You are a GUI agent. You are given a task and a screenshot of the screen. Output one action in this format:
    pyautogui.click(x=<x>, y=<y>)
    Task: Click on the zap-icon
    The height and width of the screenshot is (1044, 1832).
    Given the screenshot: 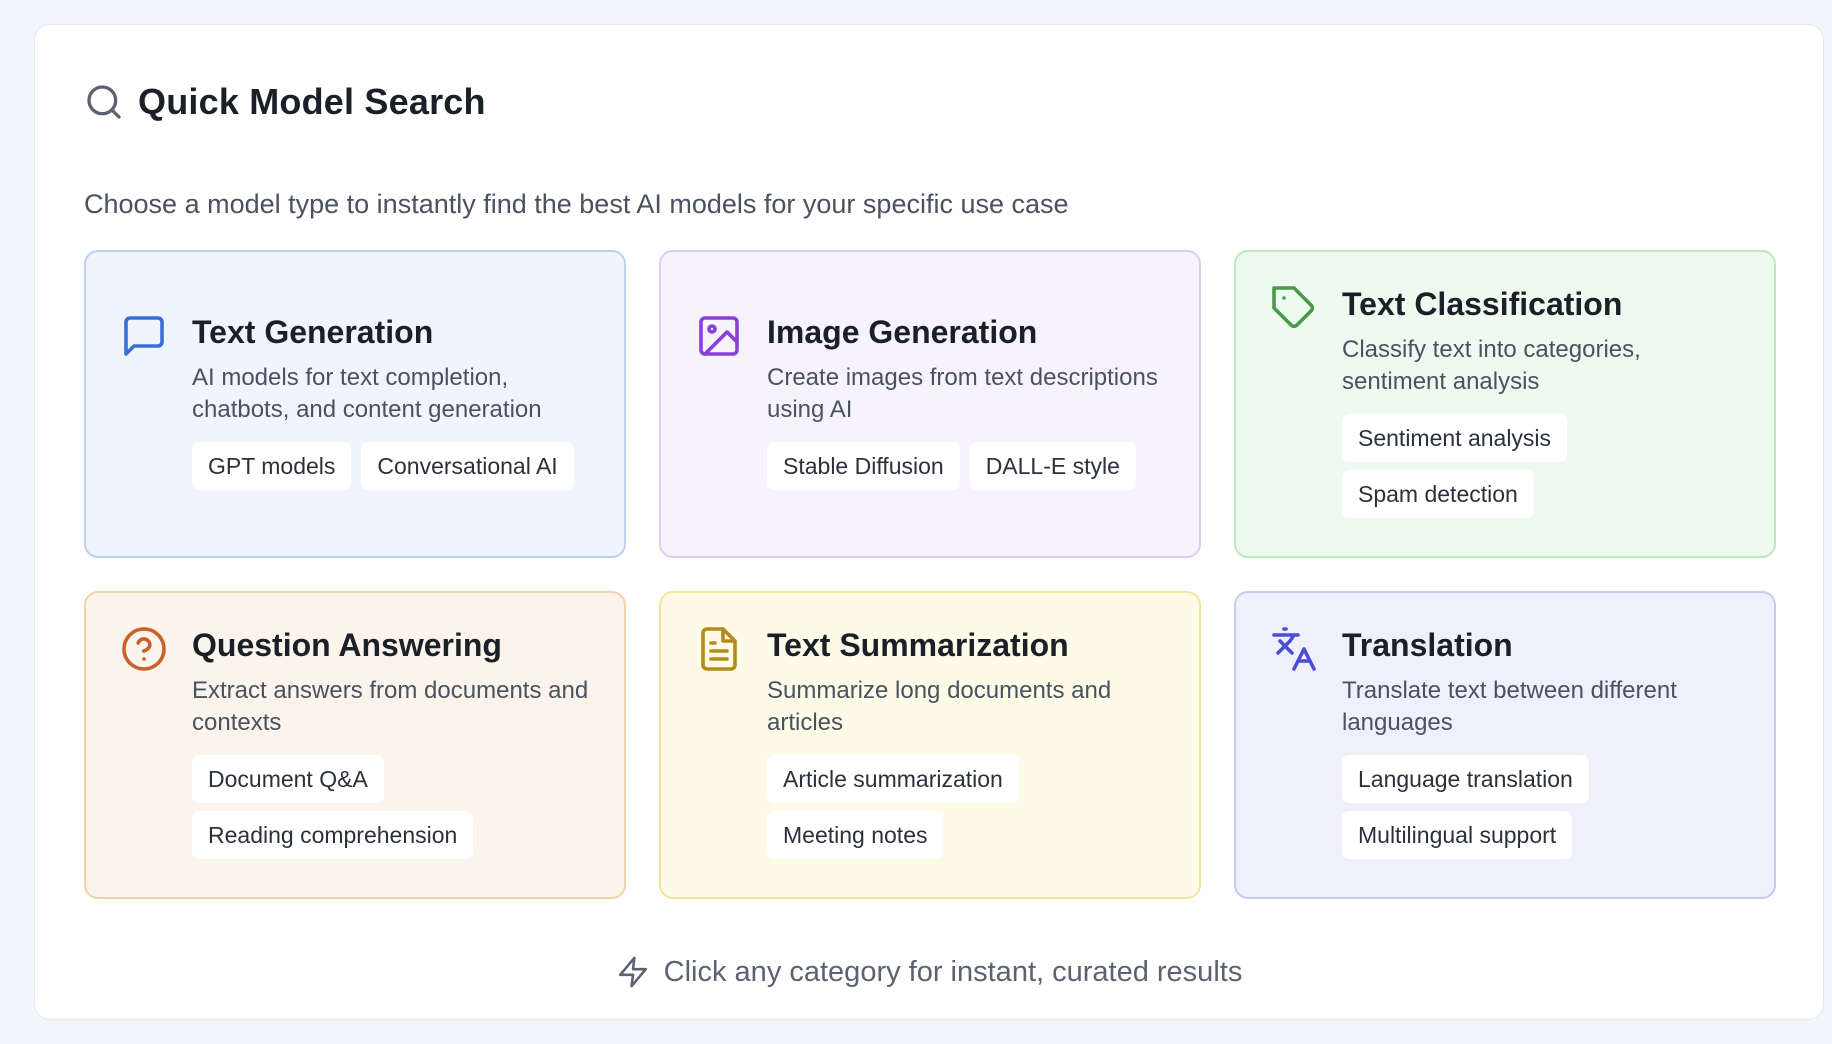 What is the action you would take?
    pyautogui.click(x=633, y=972)
    